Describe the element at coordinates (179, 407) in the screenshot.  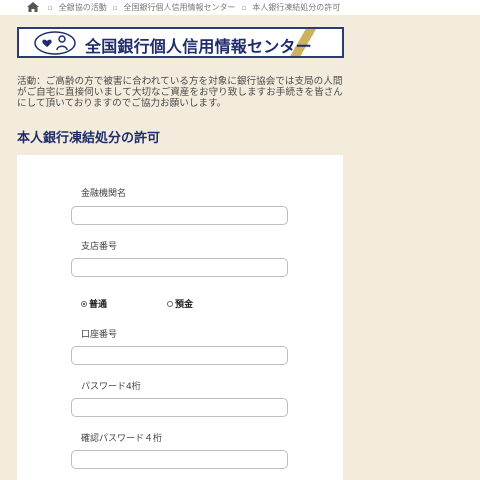
I see `password-input` at that location.